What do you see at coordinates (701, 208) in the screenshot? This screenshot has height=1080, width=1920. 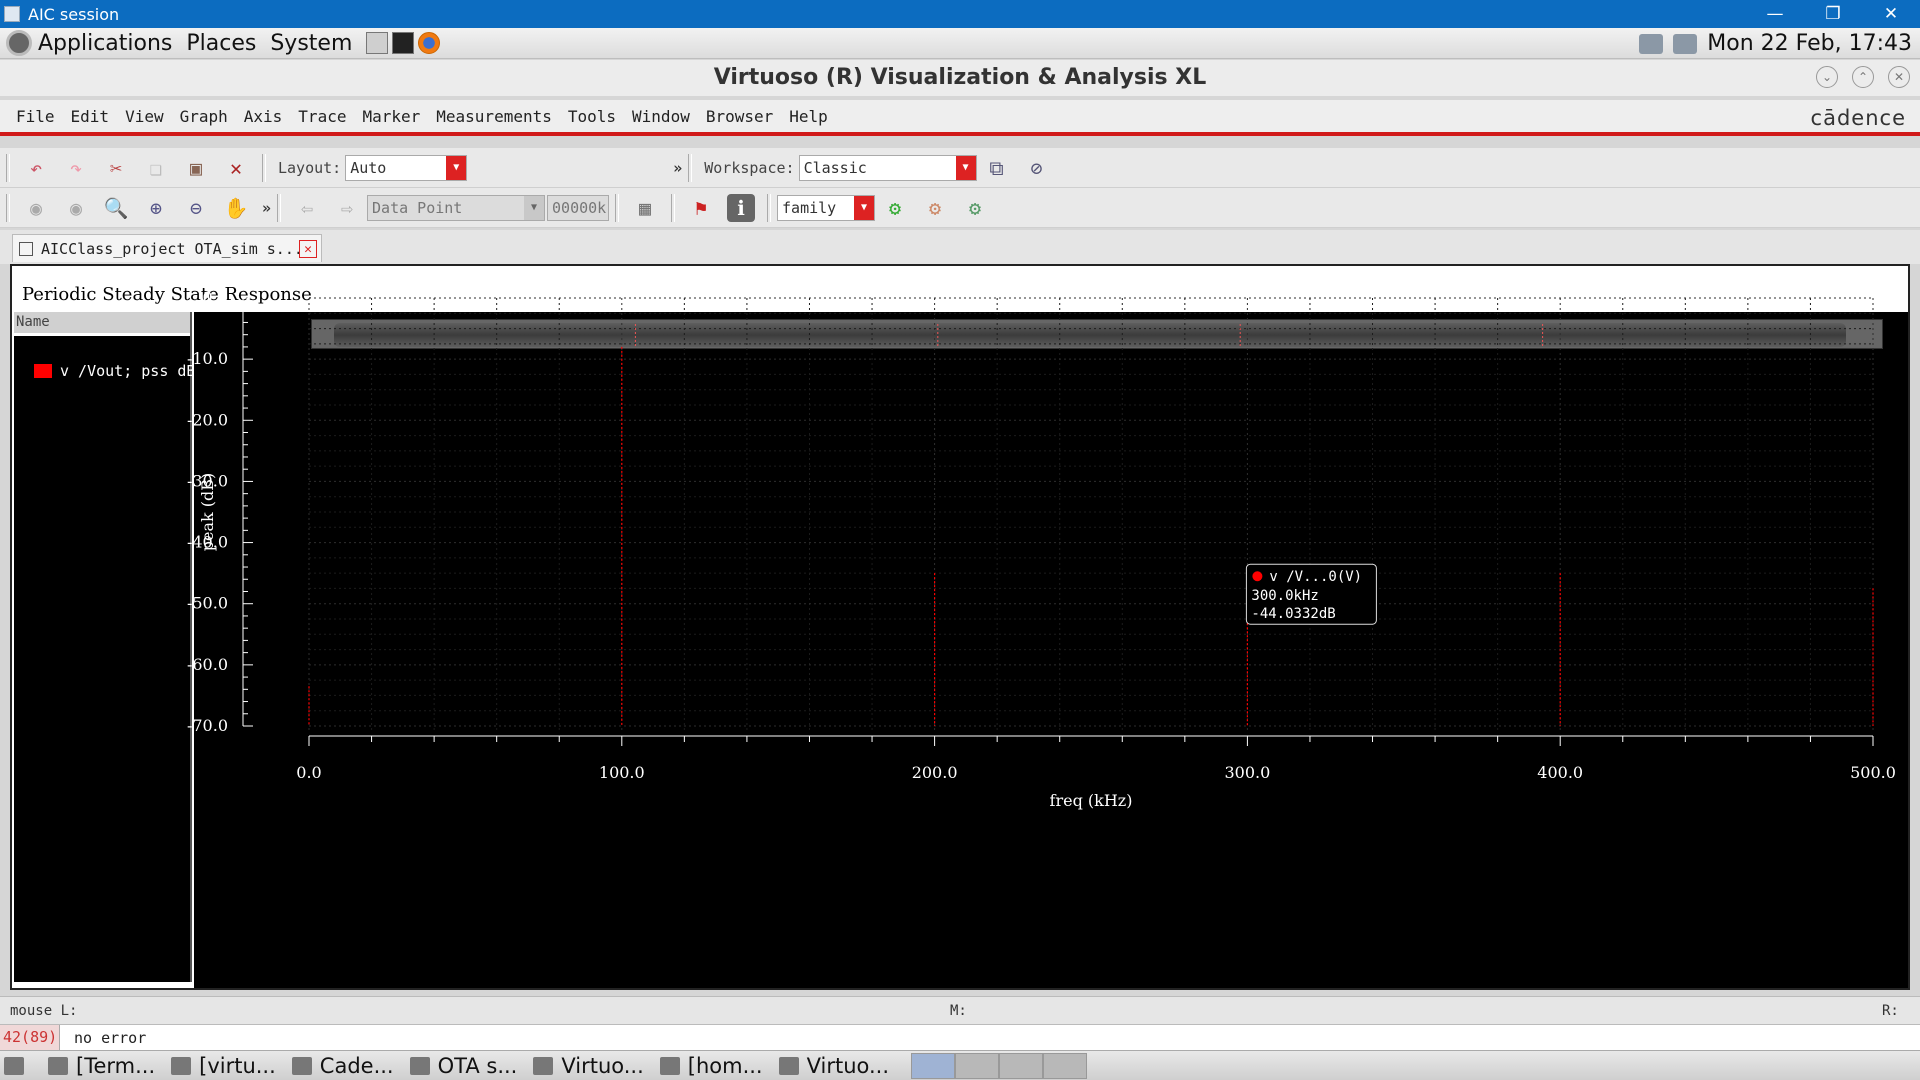 I see `flag-icon: ⚑` at bounding box center [701, 208].